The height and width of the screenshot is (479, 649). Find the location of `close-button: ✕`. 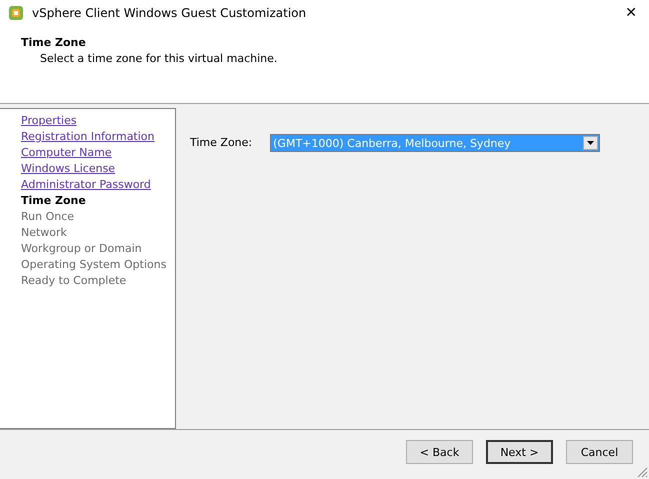

close-button: ✕ is located at coordinates (631, 13).